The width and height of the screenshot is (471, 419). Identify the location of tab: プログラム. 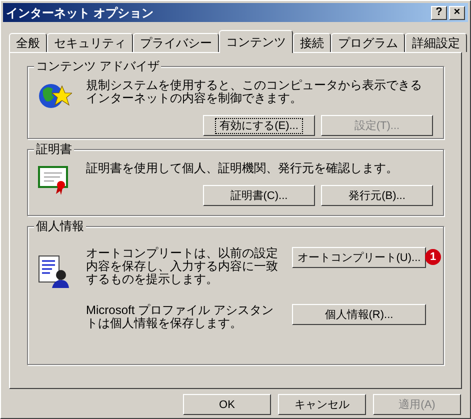
(368, 42).